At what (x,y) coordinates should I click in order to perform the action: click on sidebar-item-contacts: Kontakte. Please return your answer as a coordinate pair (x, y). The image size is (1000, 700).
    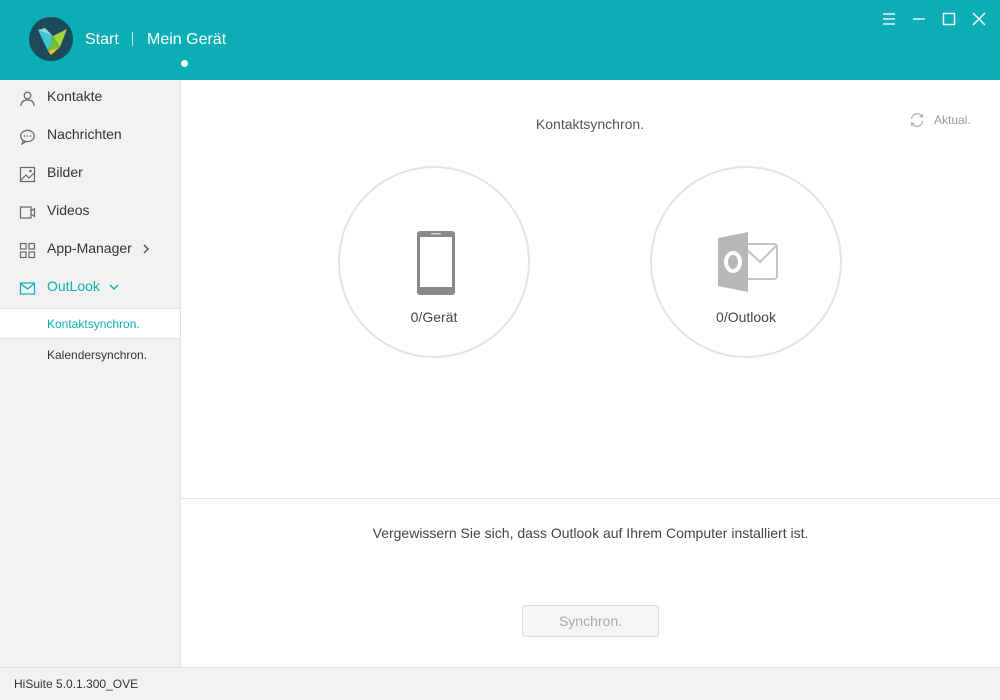
    Looking at the image, I should click on (90, 99).